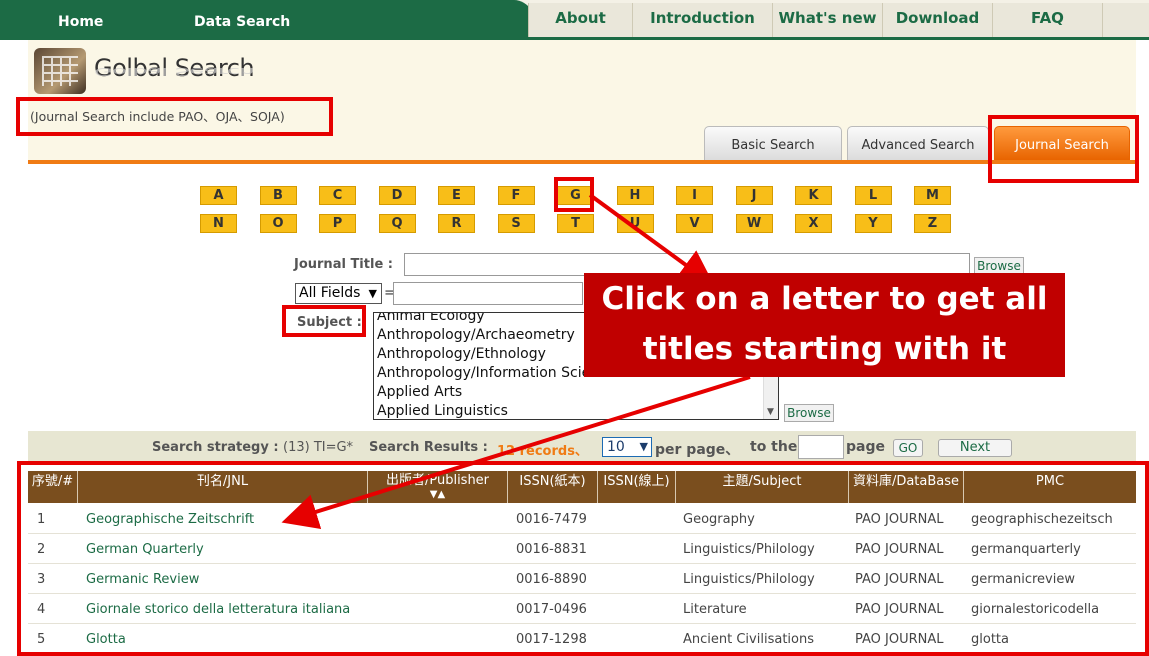  What do you see at coordinates (516, 452) in the screenshot?
I see `arrow-to-results` at bounding box center [516, 452].